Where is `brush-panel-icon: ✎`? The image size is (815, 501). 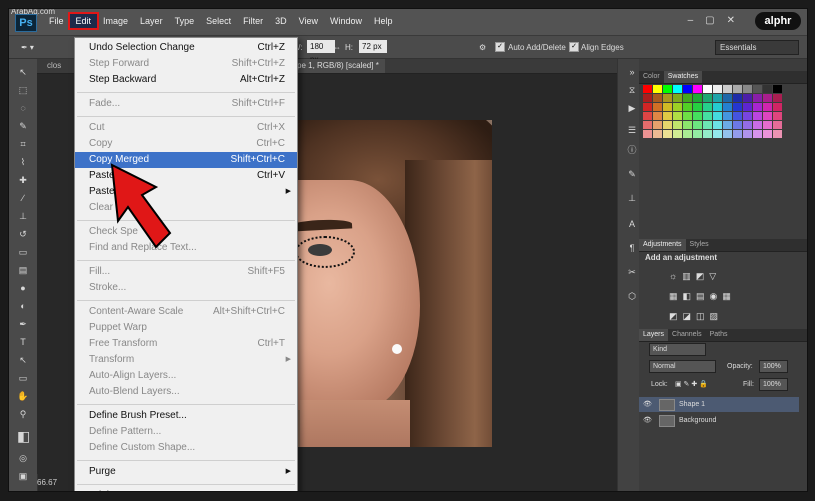
brush-panel-icon: ✎ is located at coordinates (632, 174).